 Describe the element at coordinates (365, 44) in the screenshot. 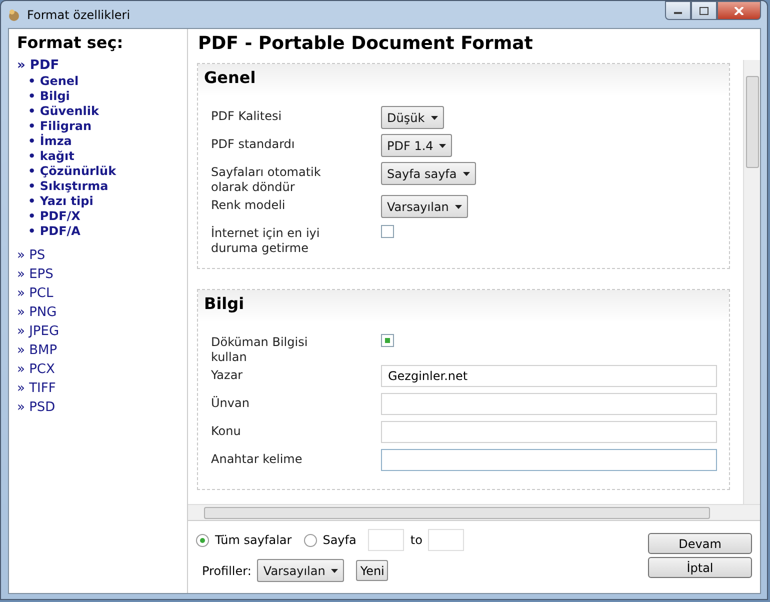

I see `page-title: PDF - Portable Document Format` at that location.